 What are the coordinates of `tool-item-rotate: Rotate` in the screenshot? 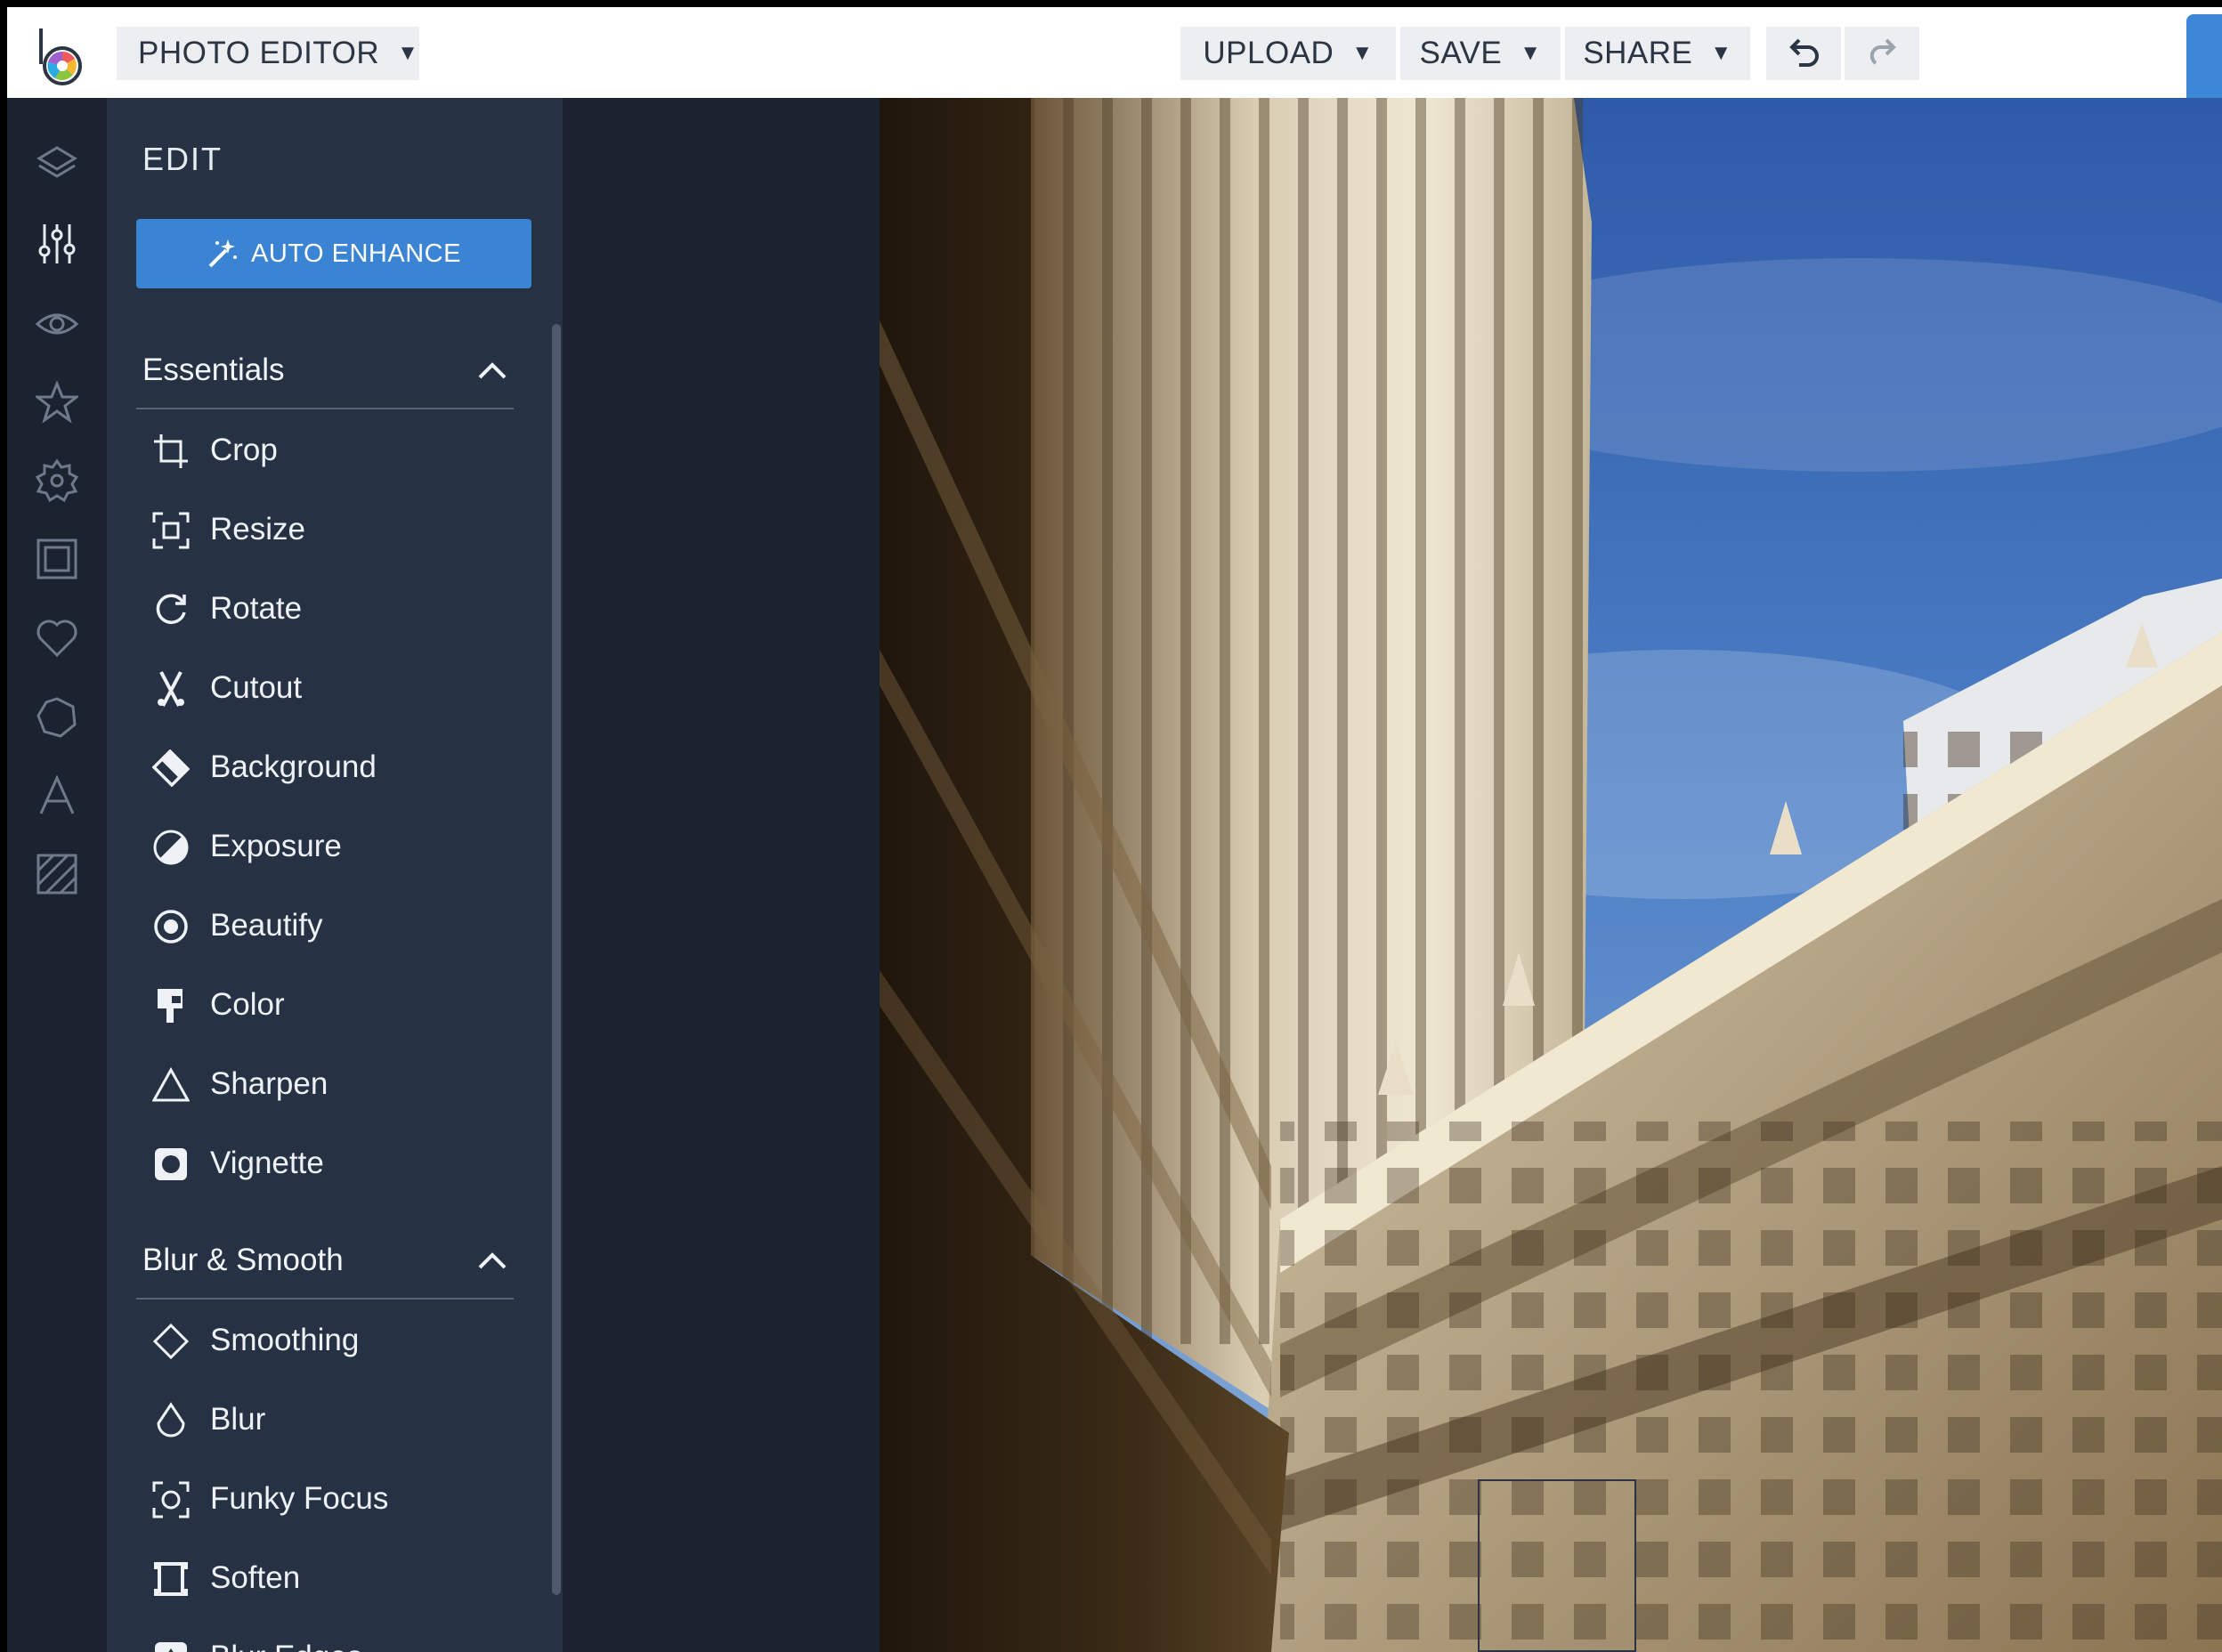 It's located at (325, 609).